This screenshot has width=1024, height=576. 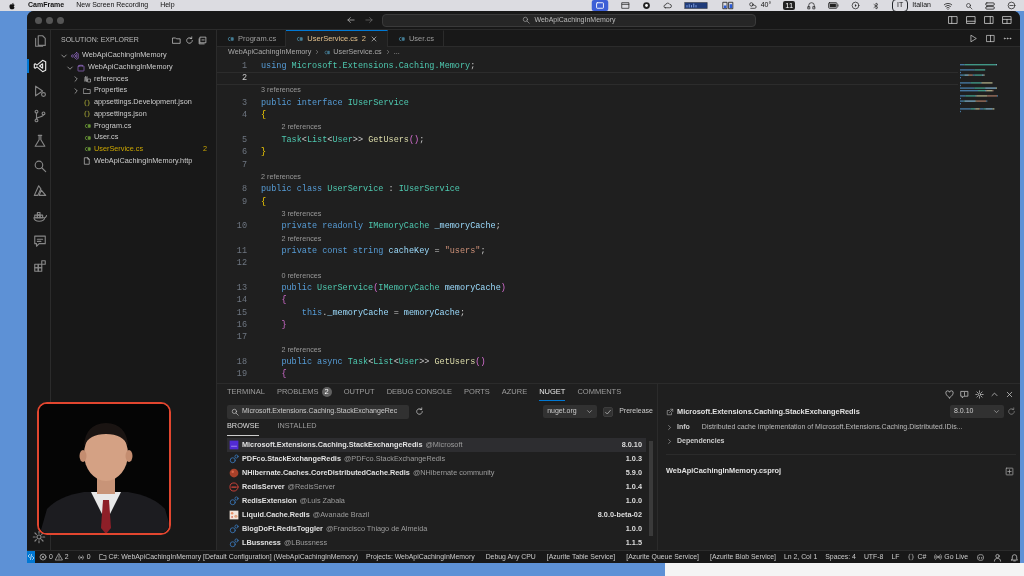 What do you see at coordinates (39, 91) in the screenshot?
I see `run-debug-icon` at bounding box center [39, 91].